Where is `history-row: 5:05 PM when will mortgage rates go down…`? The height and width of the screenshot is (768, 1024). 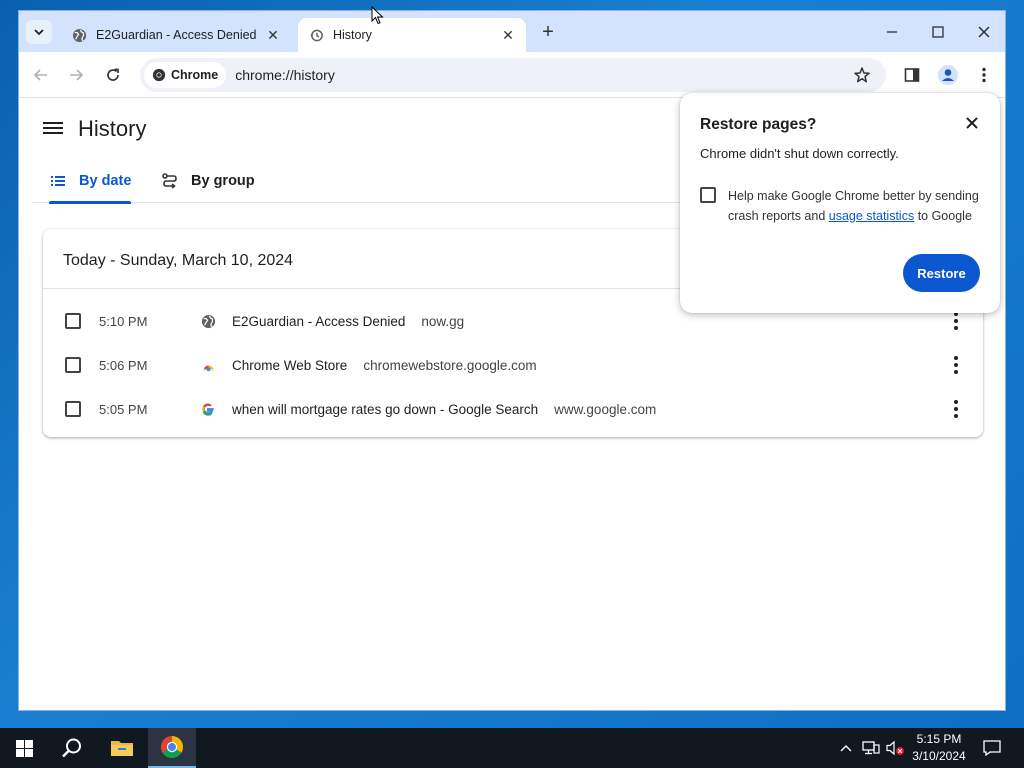
history-row: 5:05 PM when will mortgage rates go down… is located at coordinates (513, 409).